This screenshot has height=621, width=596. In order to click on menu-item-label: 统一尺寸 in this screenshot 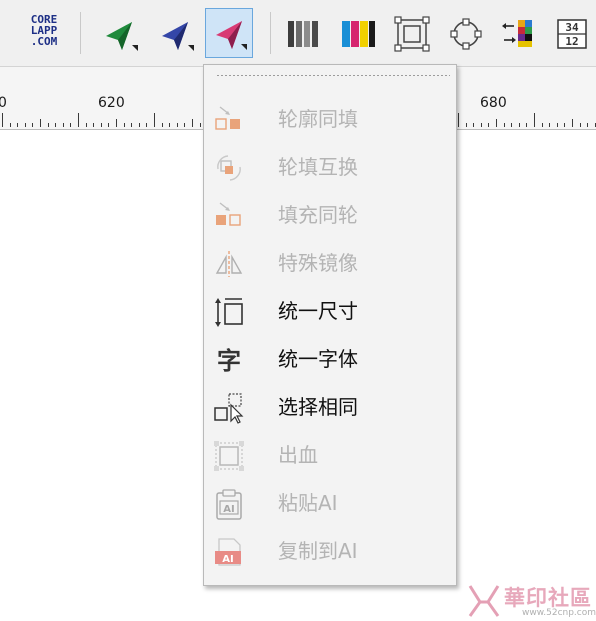, I will do `click(318, 311)`.